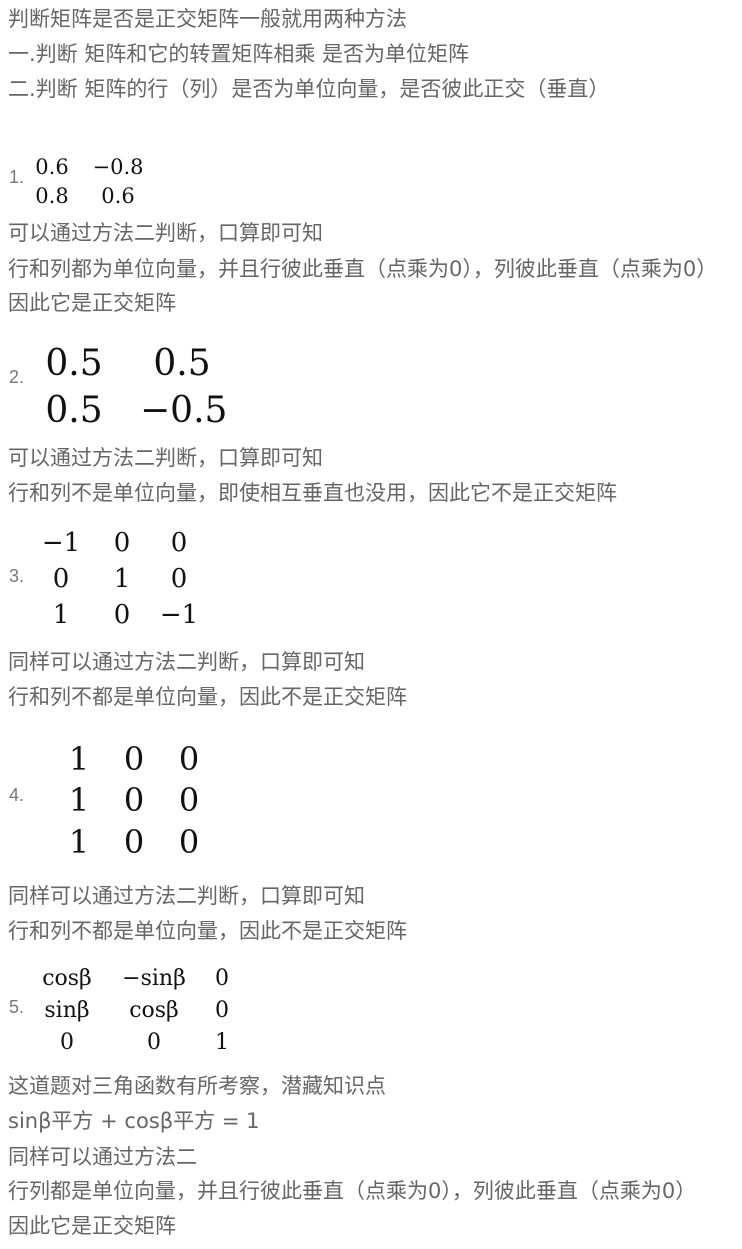 The width and height of the screenshot is (742, 1249). What do you see at coordinates (118, 167) in the screenshot?
I see `matrix-cell: −0.8` at bounding box center [118, 167].